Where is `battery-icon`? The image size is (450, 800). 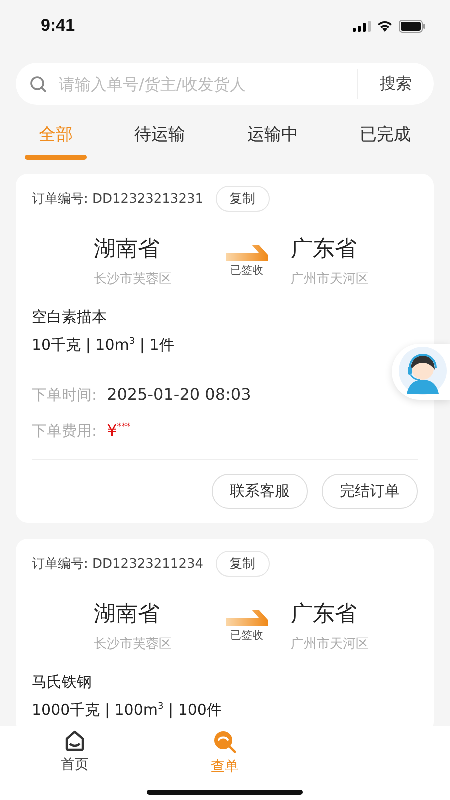 battery-icon is located at coordinates (412, 26).